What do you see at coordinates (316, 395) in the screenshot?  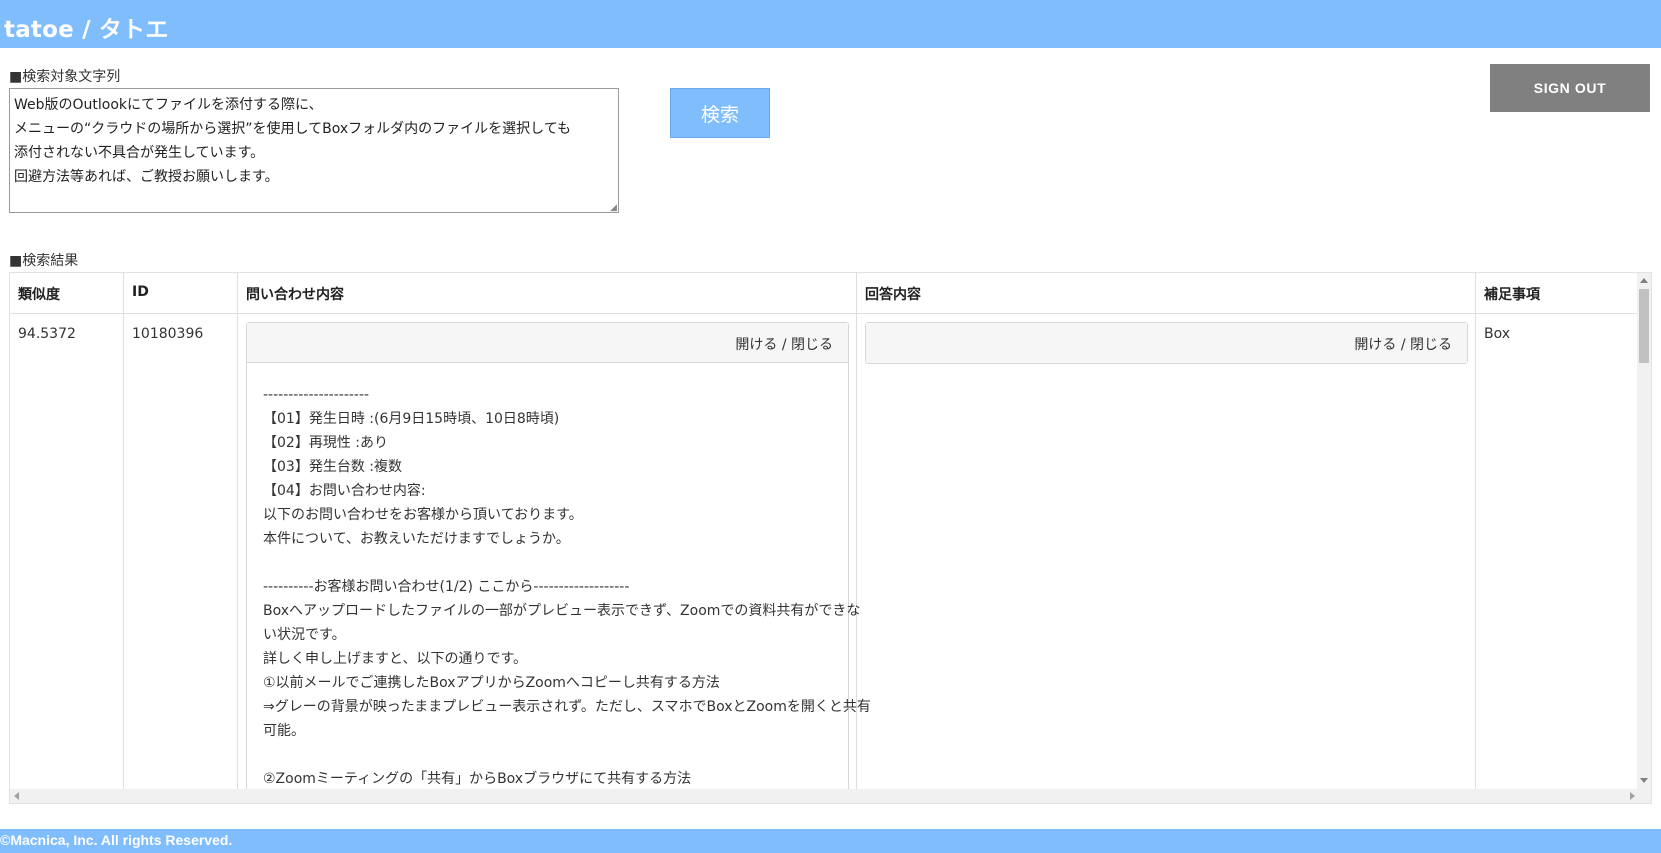 I see `inquiry-line: ---------------------` at bounding box center [316, 395].